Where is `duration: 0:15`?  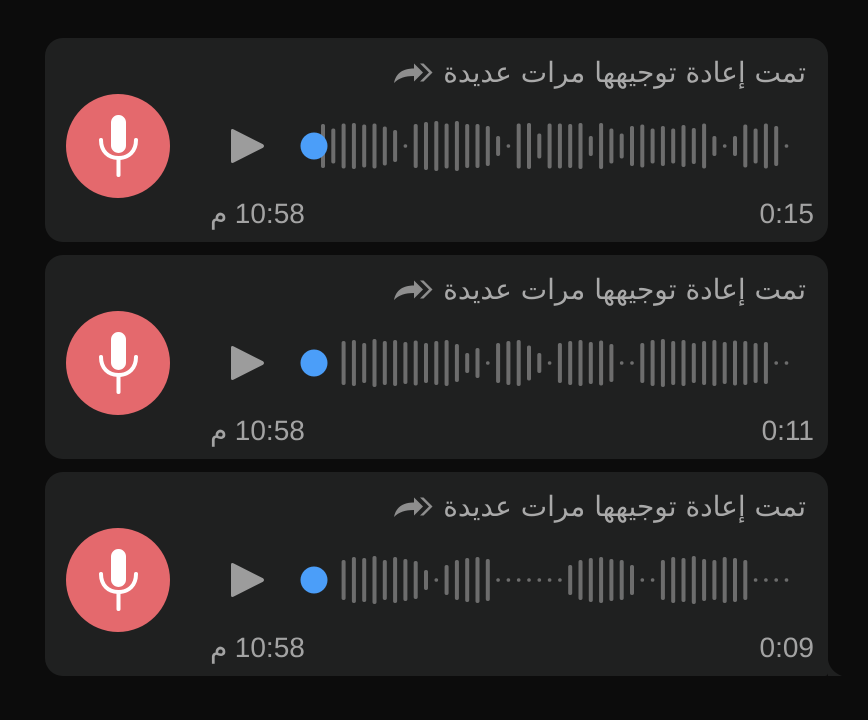
duration: 0:15 is located at coordinates (787, 214).